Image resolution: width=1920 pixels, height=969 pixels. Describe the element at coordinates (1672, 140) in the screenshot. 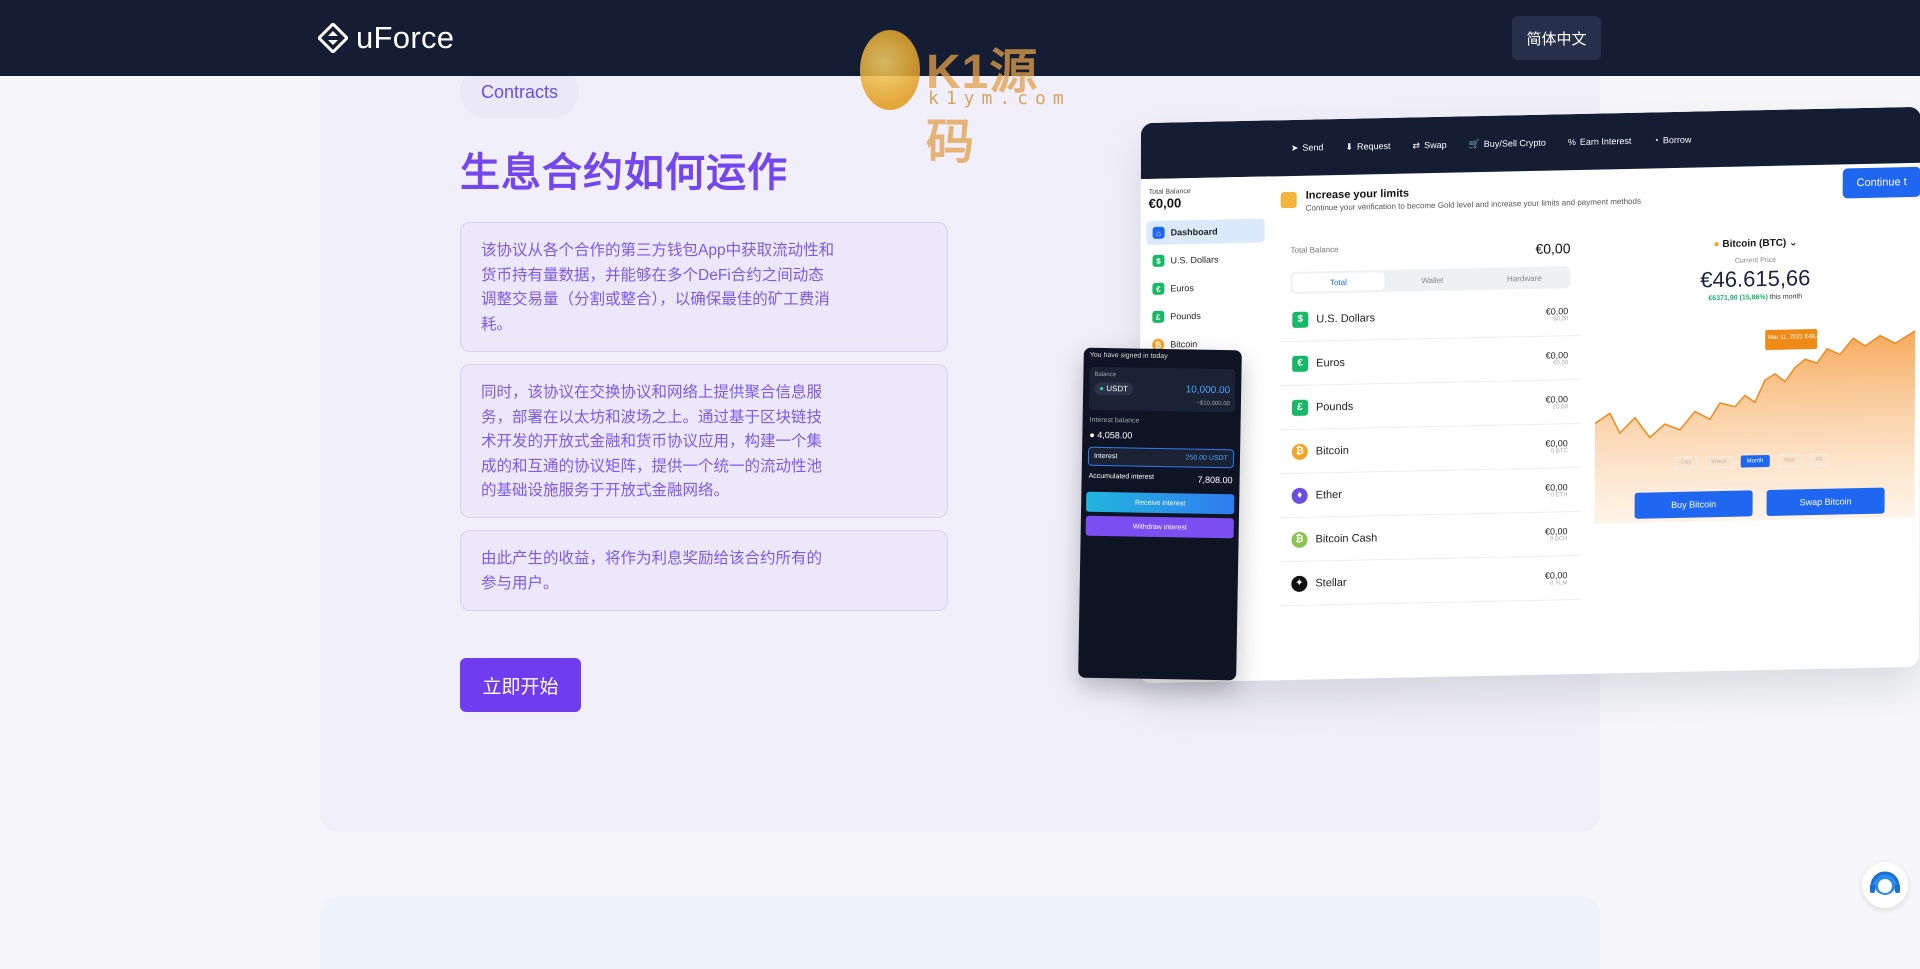

I see `borrow-action: ◔ Borrow` at that location.